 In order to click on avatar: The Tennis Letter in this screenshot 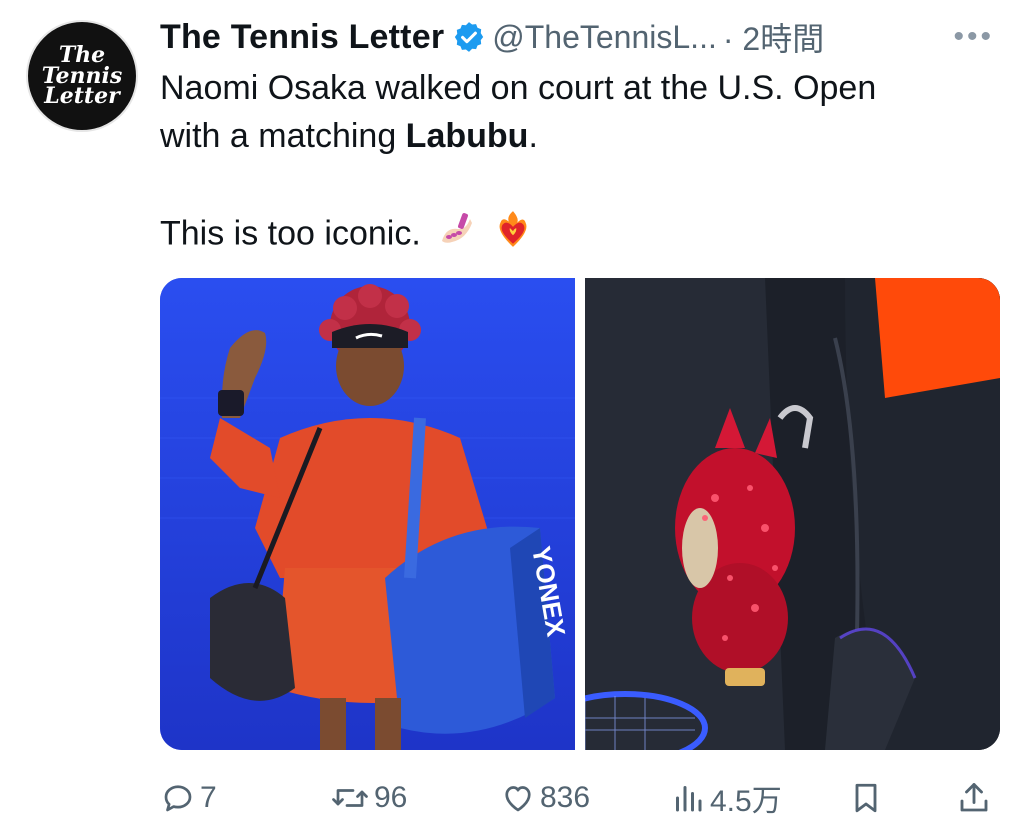, I will do `click(82, 76)`.